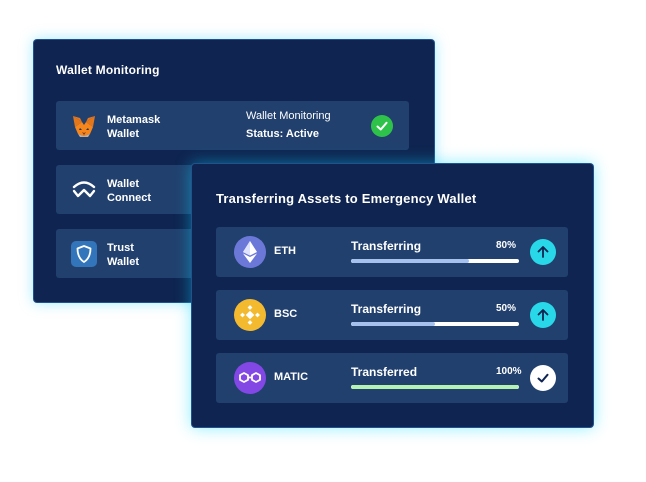  What do you see at coordinates (384, 372) in the screenshot?
I see `transfer-status: Transferred` at bounding box center [384, 372].